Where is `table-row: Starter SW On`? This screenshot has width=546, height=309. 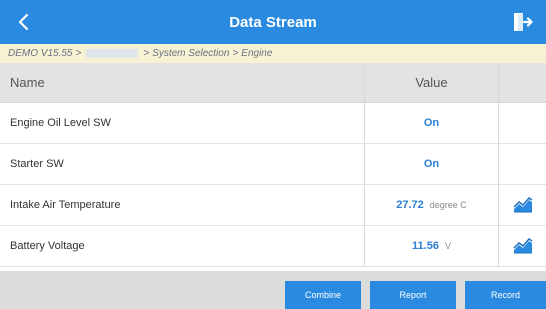
table-row: Starter SW On is located at coordinates (273, 164).